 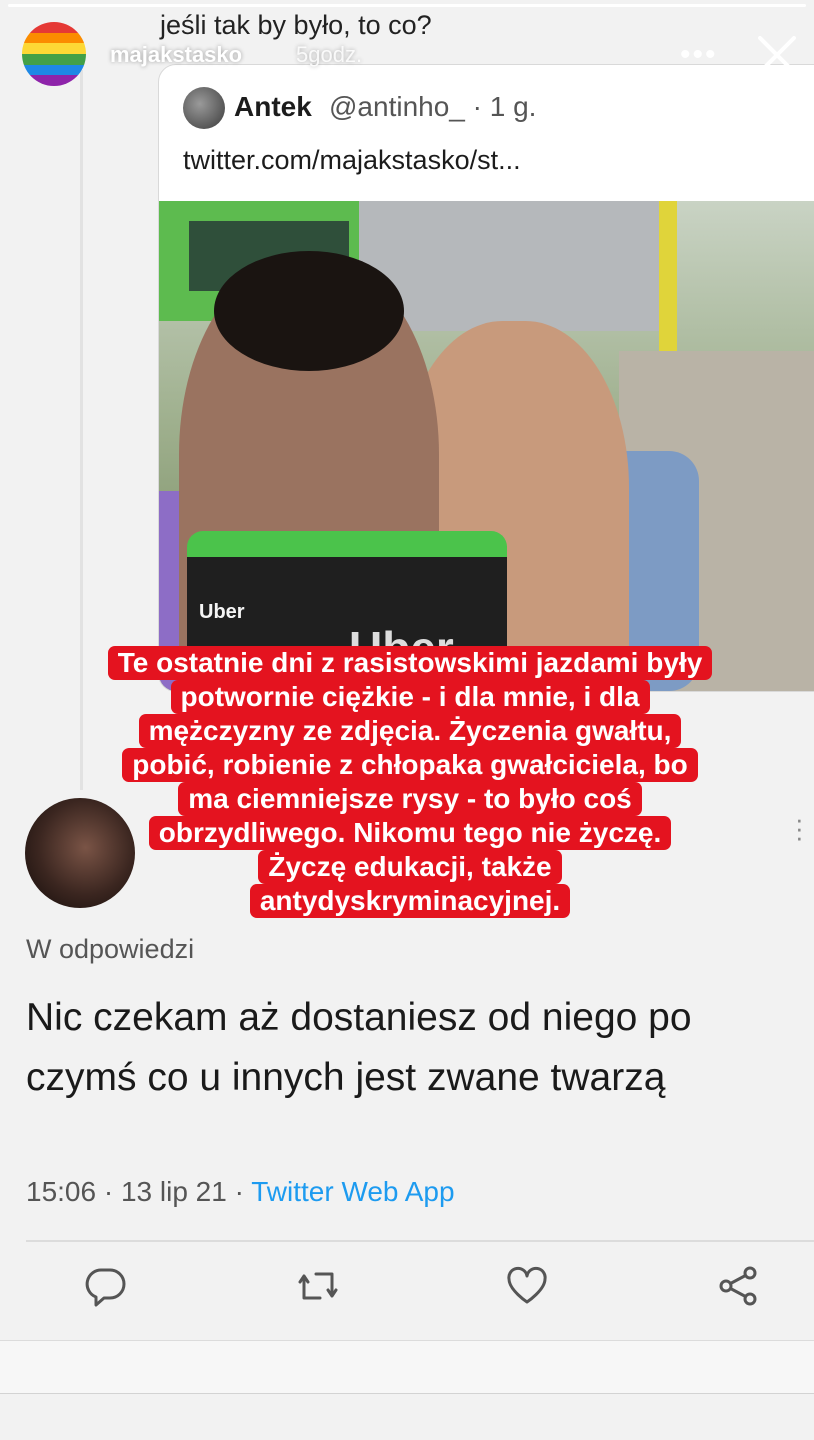 What do you see at coordinates (699, 55) in the screenshot?
I see `more-options-icon: •••` at bounding box center [699, 55].